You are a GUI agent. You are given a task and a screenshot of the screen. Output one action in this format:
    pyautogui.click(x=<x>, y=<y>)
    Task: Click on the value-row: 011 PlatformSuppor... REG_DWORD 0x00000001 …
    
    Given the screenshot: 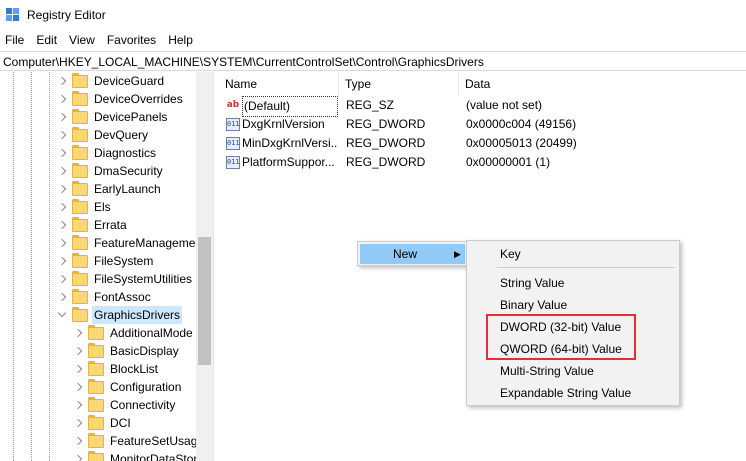 What is the action you would take?
    pyautogui.click(x=482, y=162)
    